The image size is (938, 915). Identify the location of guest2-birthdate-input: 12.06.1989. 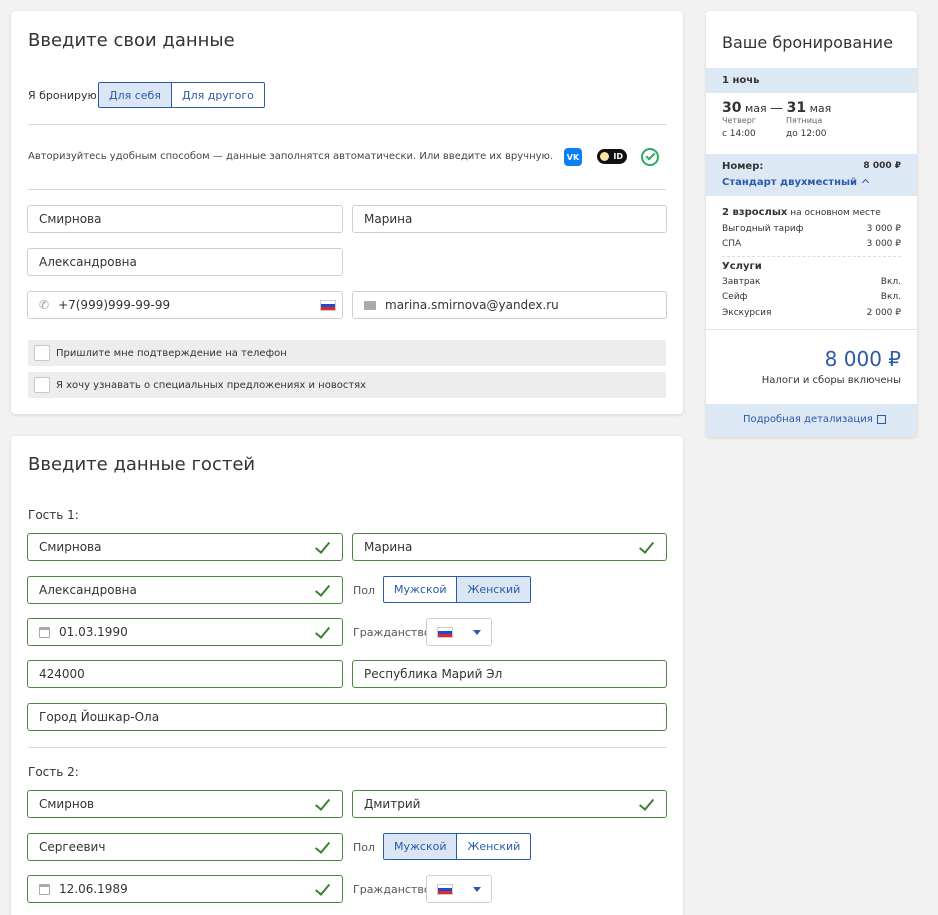
(185, 889).